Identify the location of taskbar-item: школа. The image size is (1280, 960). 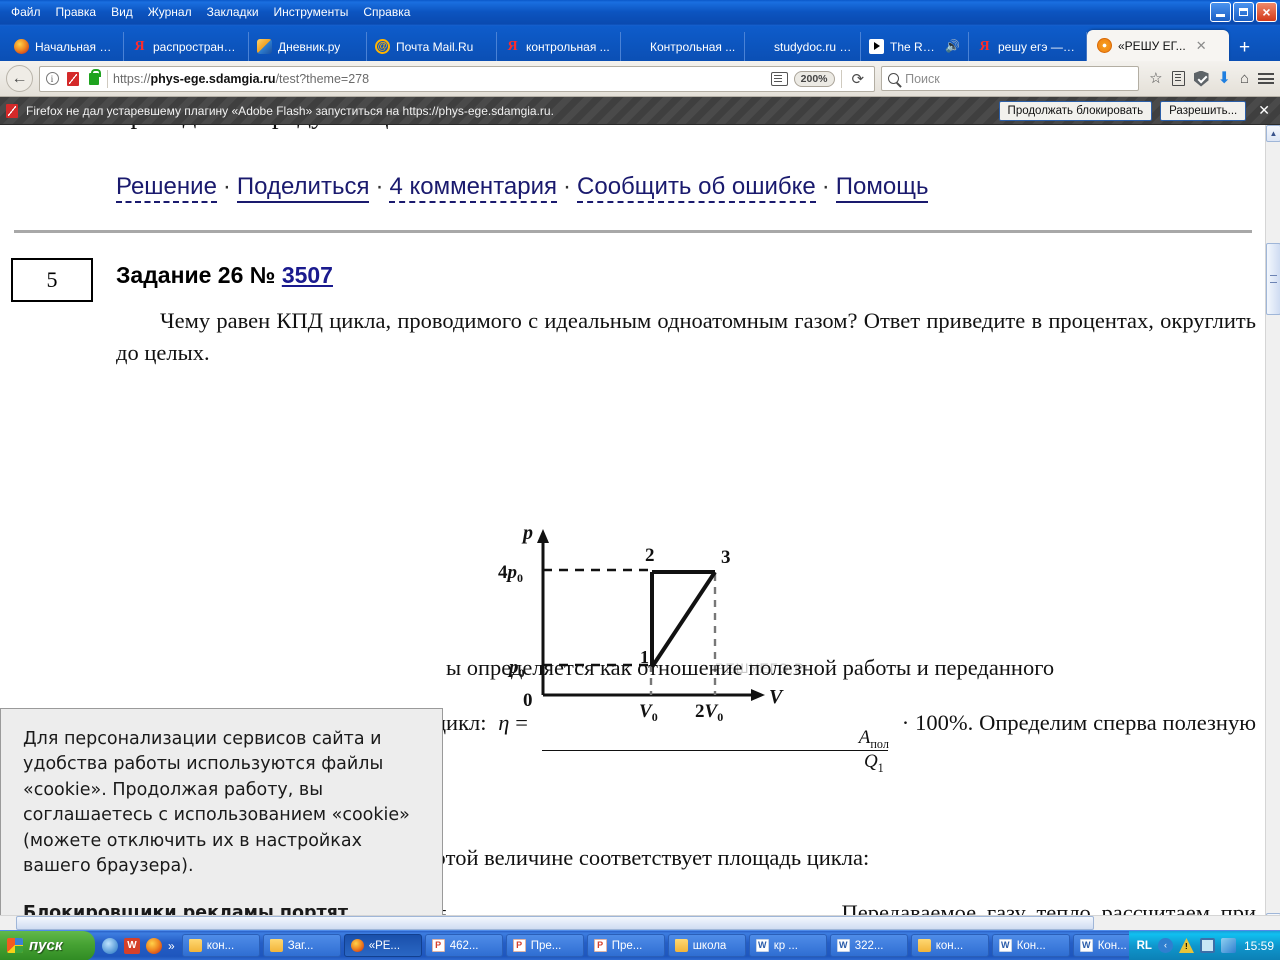
(706, 945).